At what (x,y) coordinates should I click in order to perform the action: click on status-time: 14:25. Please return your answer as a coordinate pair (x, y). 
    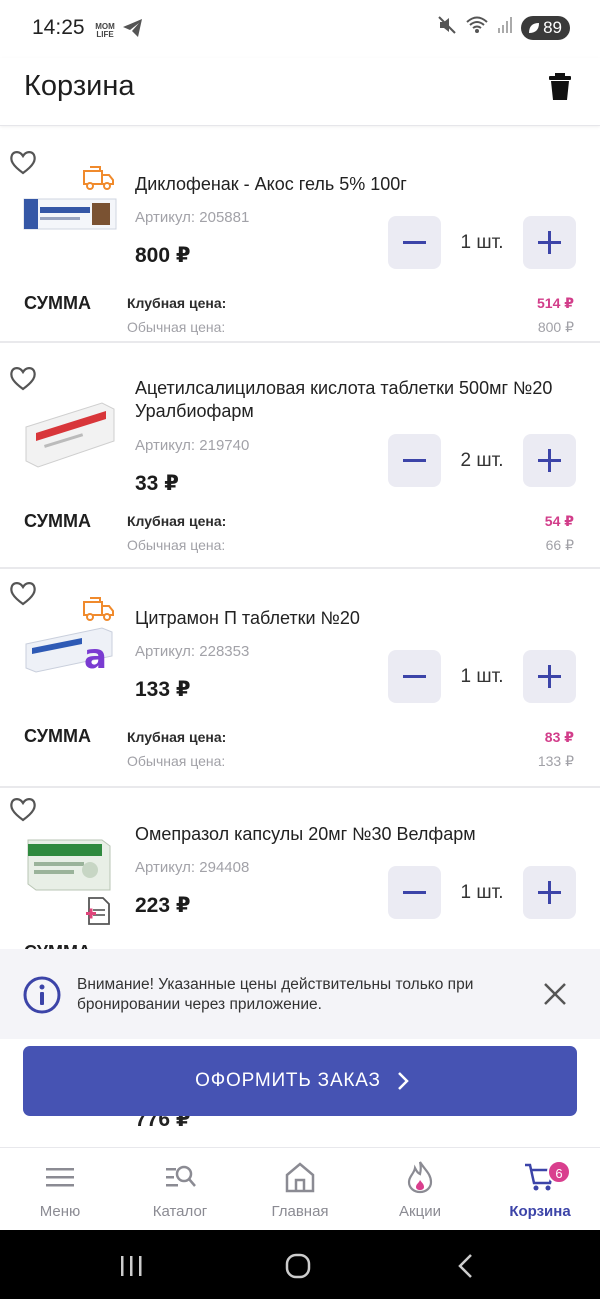
    Looking at the image, I should click on (58, 27).